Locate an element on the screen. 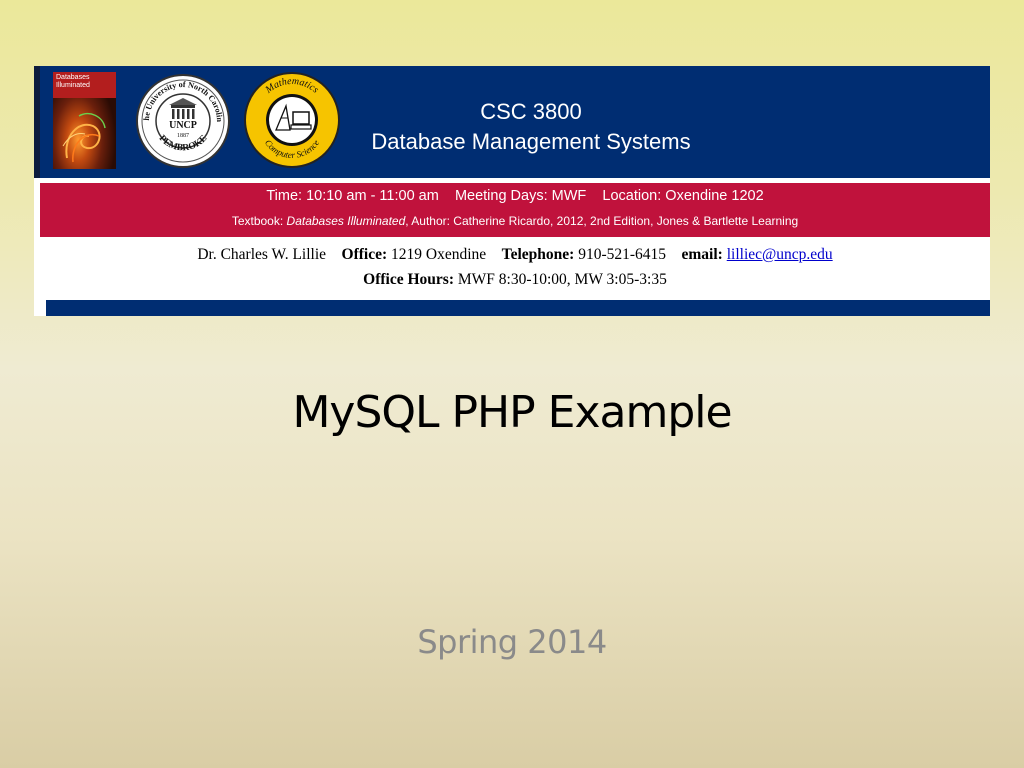 The height and width of the screenshot is (768, 1024). slide-subtitle: Spring 2014 is located at coordinates (512, 642).